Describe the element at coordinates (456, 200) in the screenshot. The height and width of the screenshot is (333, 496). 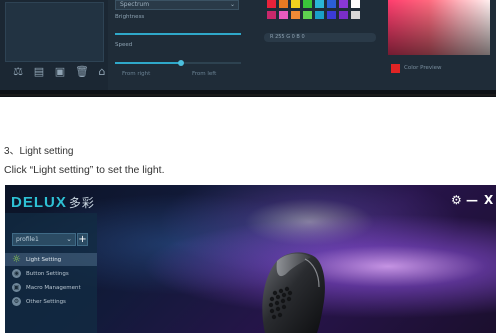
I see `gear-icon: ⚙` at that location.